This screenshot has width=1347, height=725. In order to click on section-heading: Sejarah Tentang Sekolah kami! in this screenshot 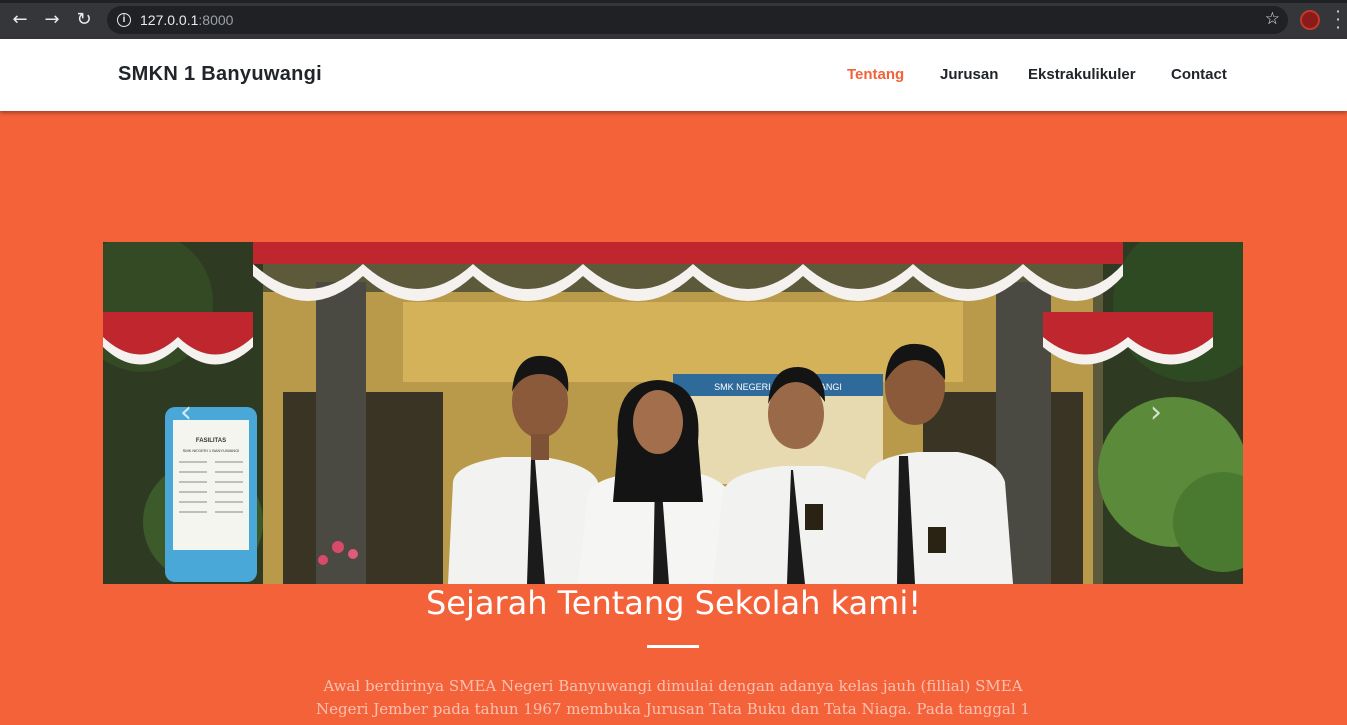, I will do `click(673, 603)`.